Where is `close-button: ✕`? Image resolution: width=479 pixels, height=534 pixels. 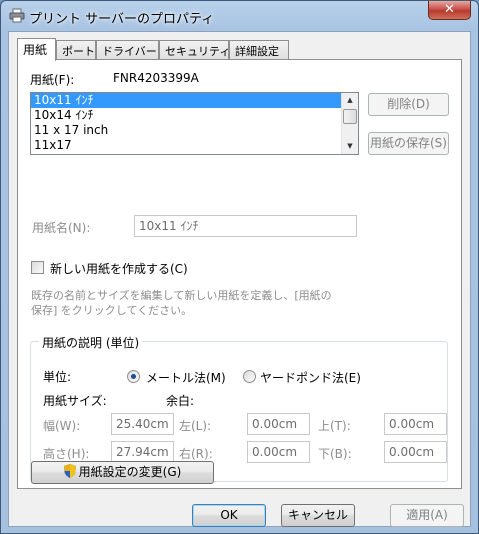 close-button: ✕ is located at coordinates (449, 10).